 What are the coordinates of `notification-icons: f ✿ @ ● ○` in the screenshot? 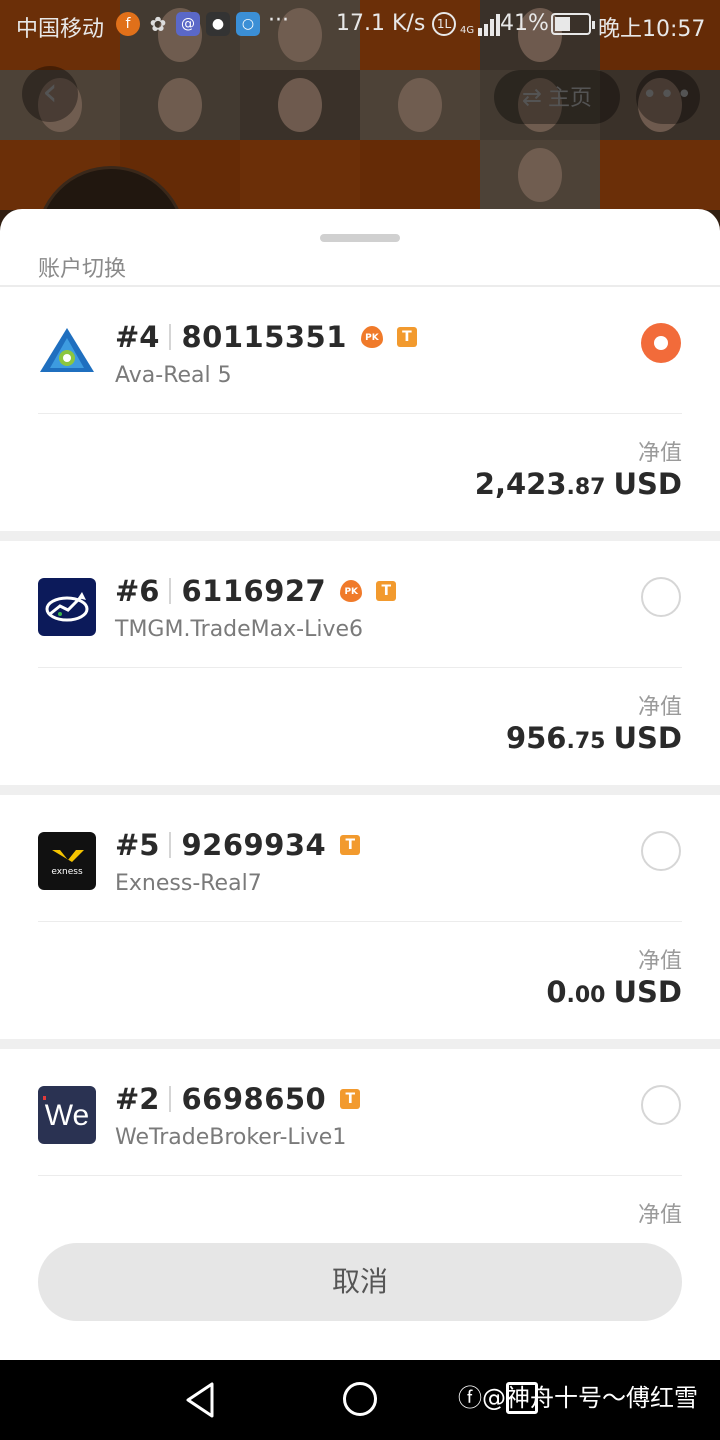 It's located at (188, 24).